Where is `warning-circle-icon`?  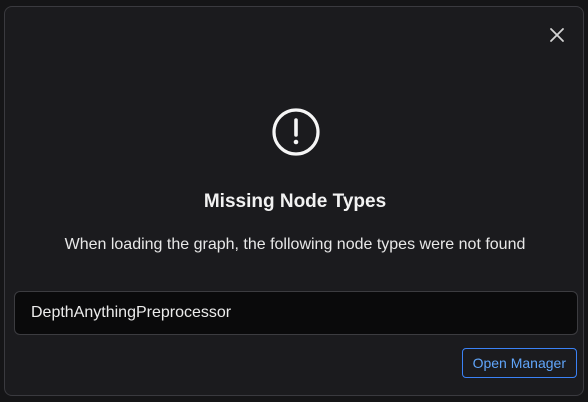 warning-circle-icon is located at coordinates (296, 132).